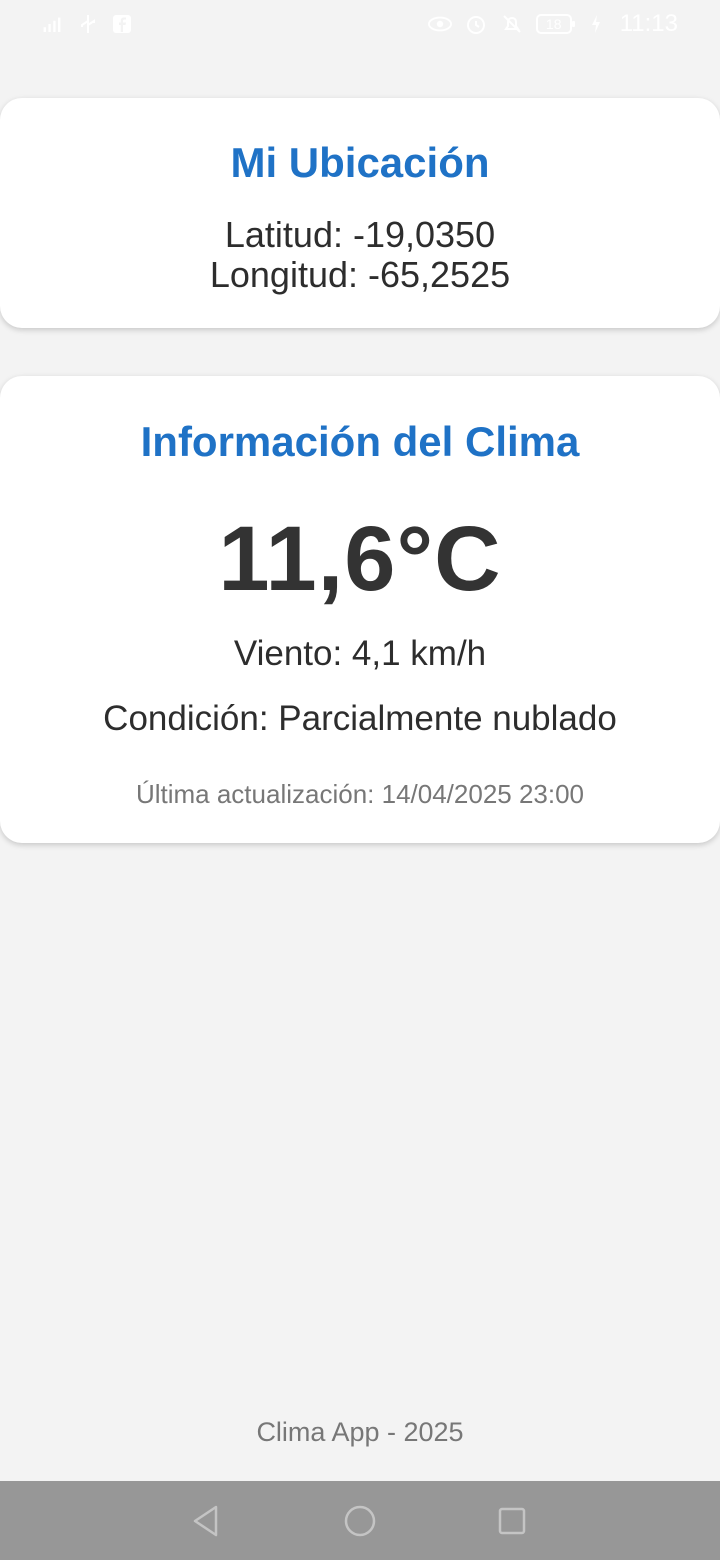 The width and height of the screenshot is (720, 1560). I want to click on back-triangle-icon, so click(205, 1521).